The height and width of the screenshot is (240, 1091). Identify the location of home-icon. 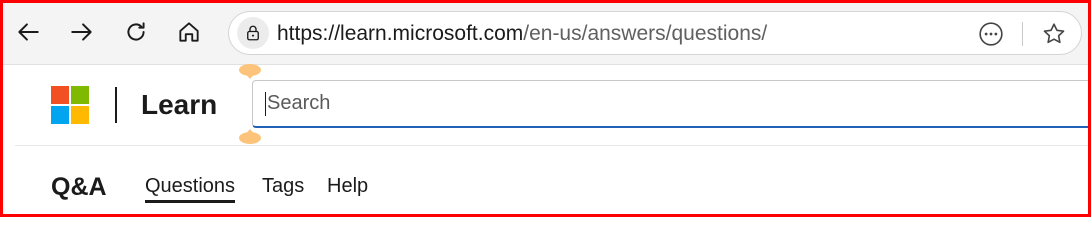
(189, 32).